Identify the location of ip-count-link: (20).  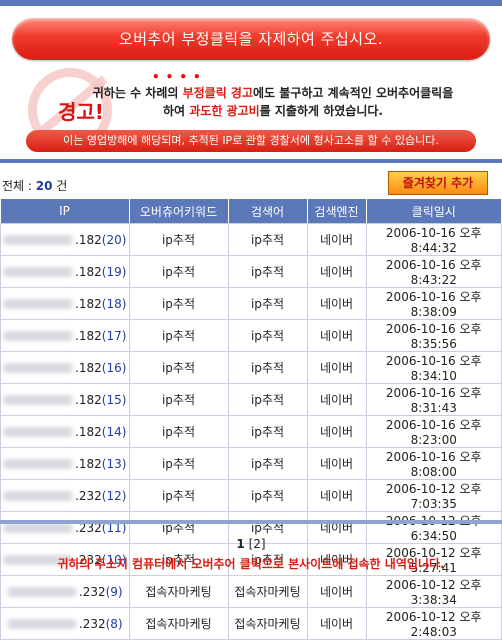
(114, 240).